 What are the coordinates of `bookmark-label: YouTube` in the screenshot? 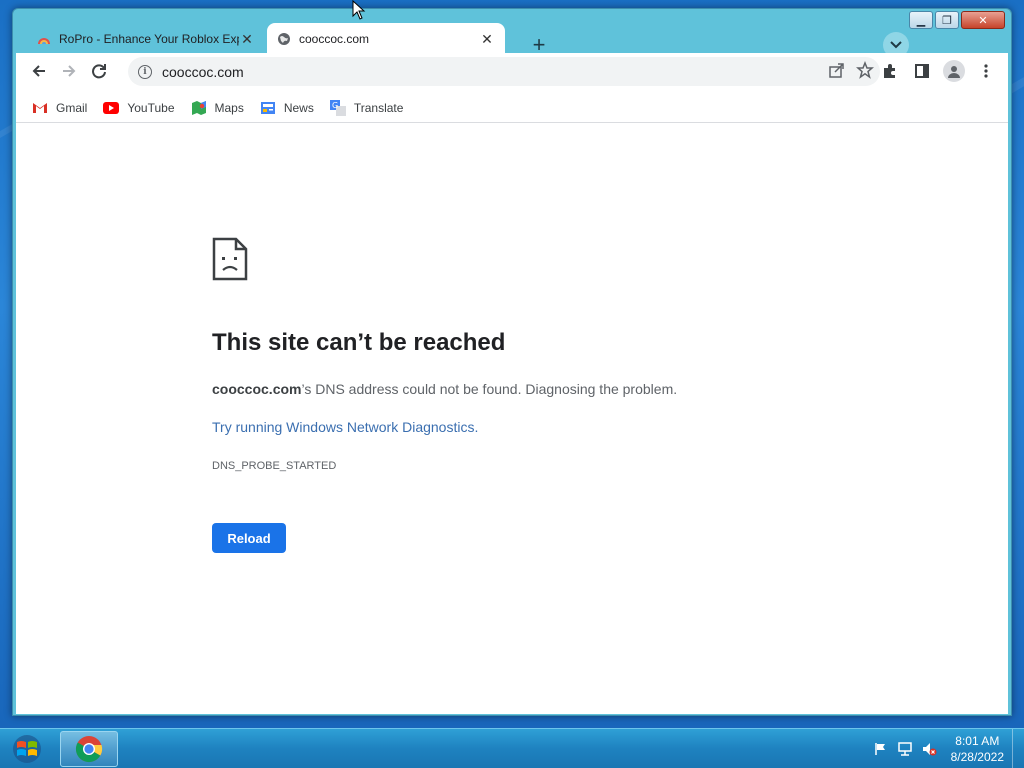 It's located at (151, 107).